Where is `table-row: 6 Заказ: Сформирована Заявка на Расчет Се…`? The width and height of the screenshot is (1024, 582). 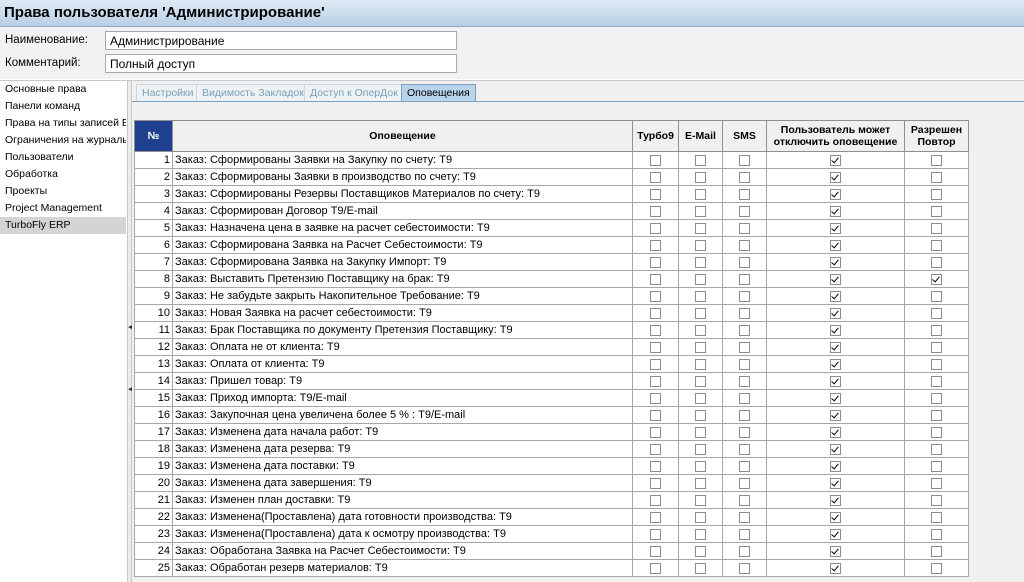 table-row: 6 Заказ: Сформирована Заявка на Расчет Се… is located at coordinates (551, 245).